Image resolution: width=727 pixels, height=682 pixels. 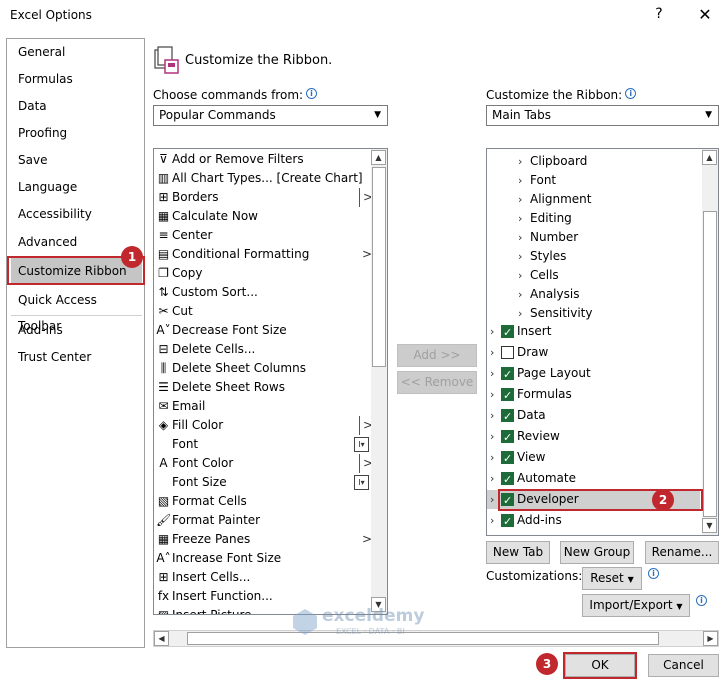 I want to click on sidebar-item-data: Data, so click(x=76, y=106).